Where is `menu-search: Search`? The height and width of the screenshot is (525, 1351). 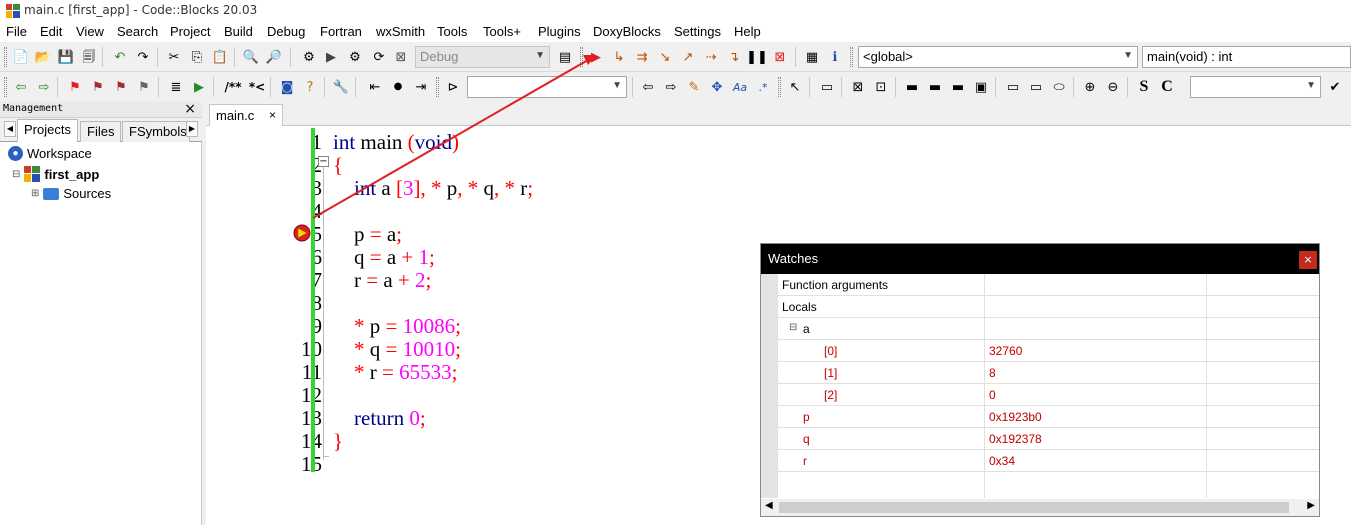
menu-search: Search is located at coordinates (137, 31).